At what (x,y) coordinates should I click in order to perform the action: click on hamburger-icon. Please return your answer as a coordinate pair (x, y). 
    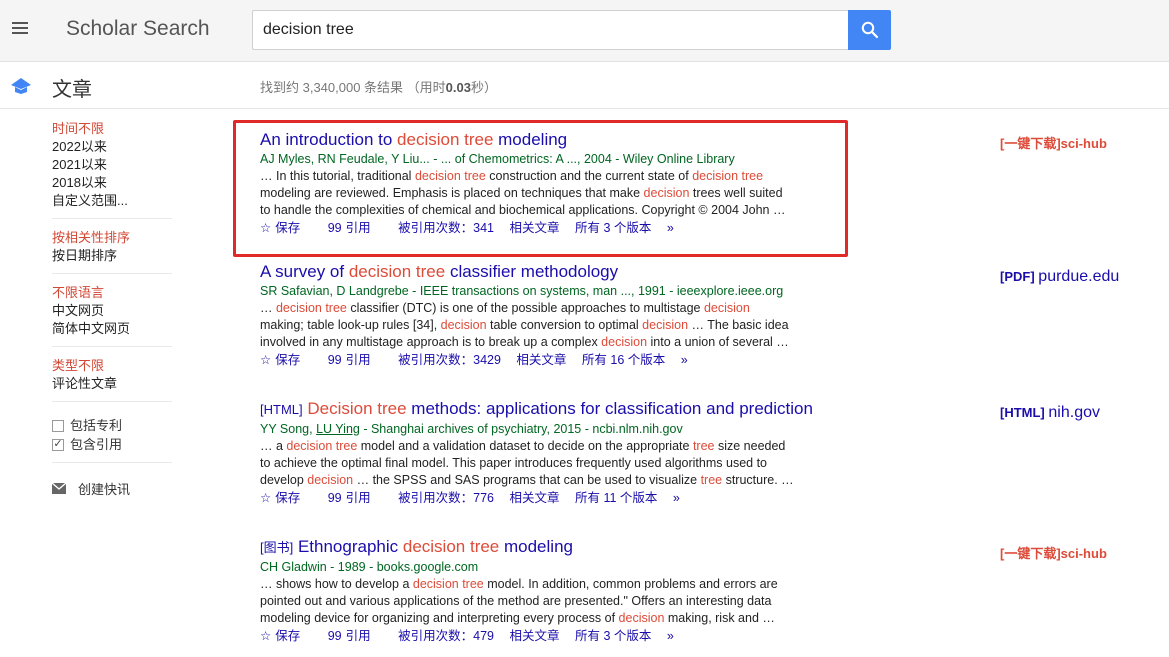
    Looking at the image, I should click on (20, 29).